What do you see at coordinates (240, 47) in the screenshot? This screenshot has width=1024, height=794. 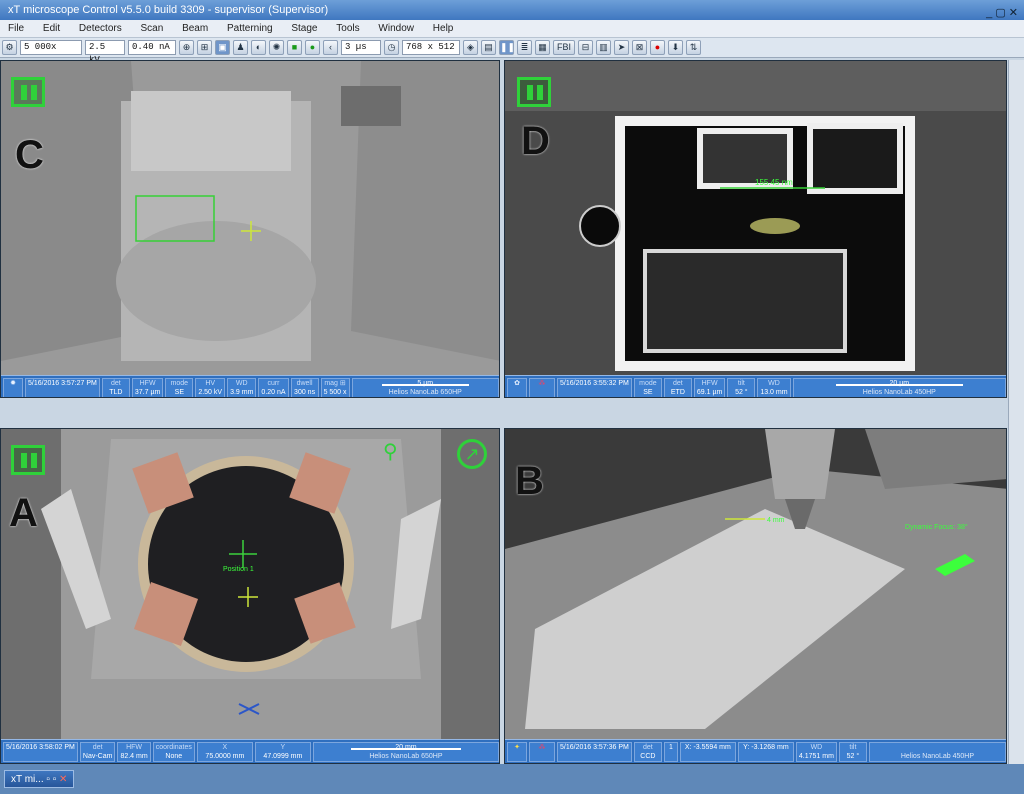 I see `person-icon: ♟` at bounding box center [240, 47].